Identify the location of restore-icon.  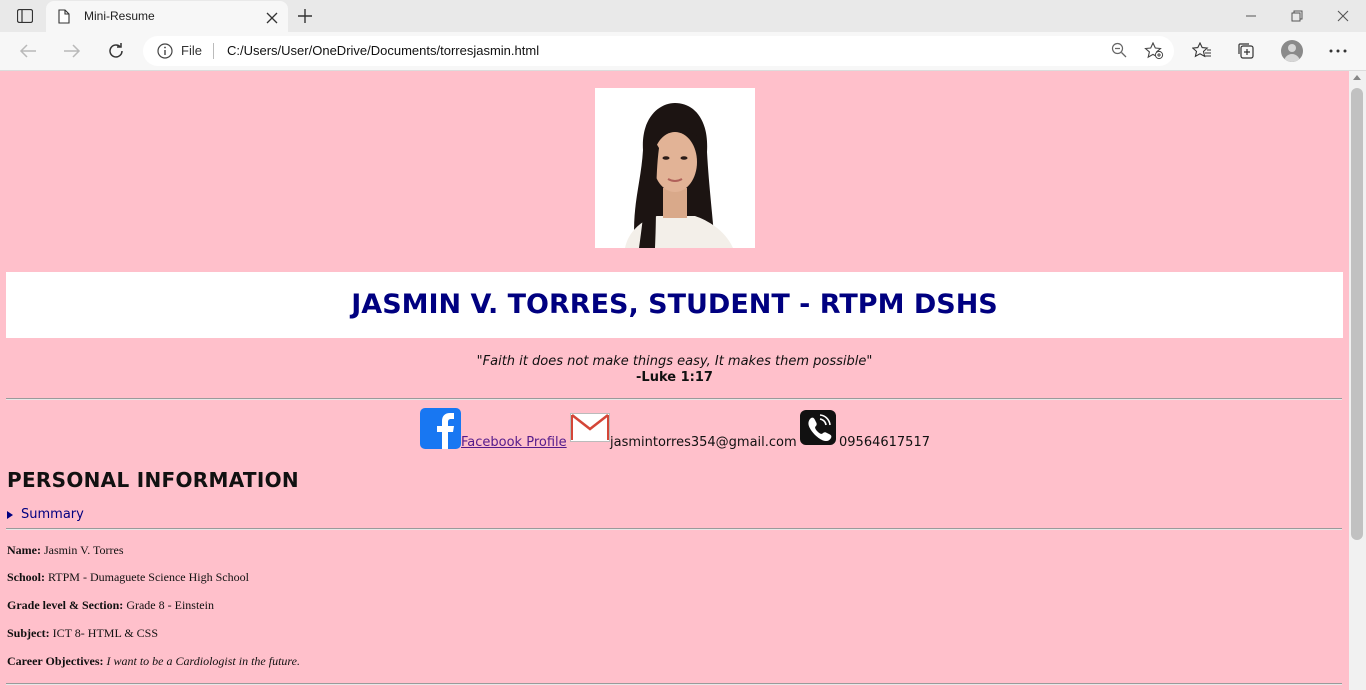
(1297, 16).